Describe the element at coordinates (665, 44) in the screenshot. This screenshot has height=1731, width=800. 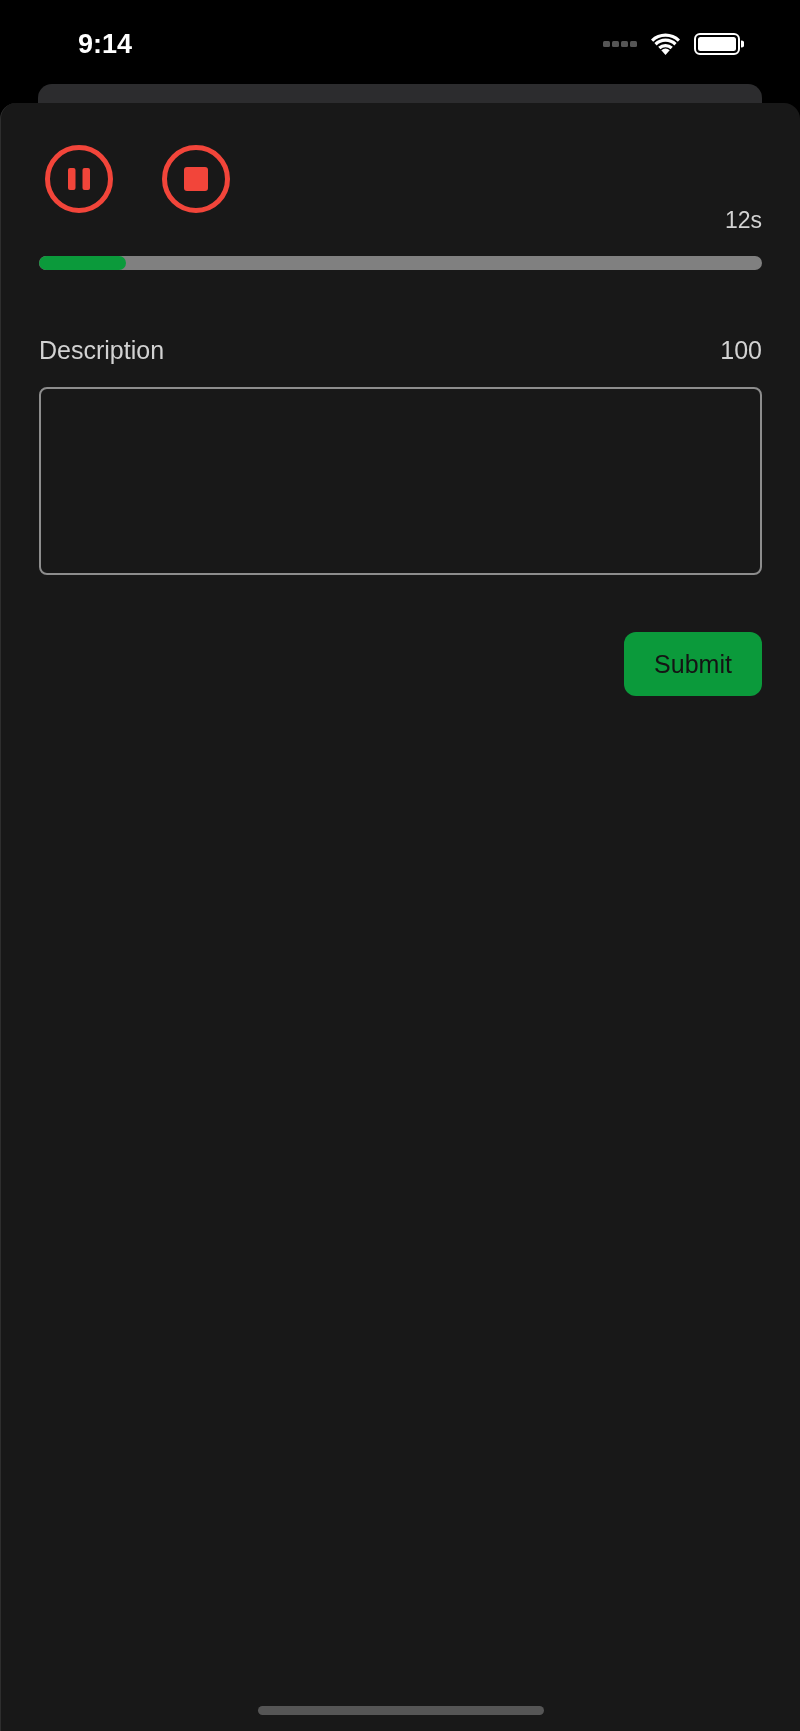
I see `wifi-icon` at that location.